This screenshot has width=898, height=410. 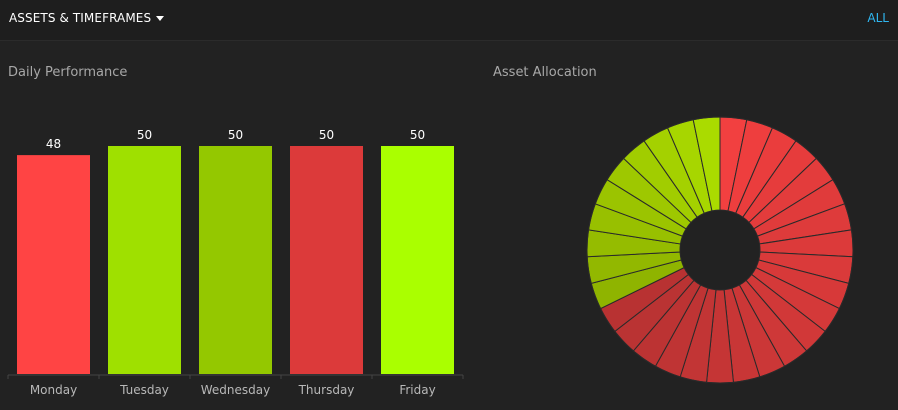 What do you see at coordinates (144, 260) in the screenshot?
I see `bar-tuesday` at bounding box center [144, 260].